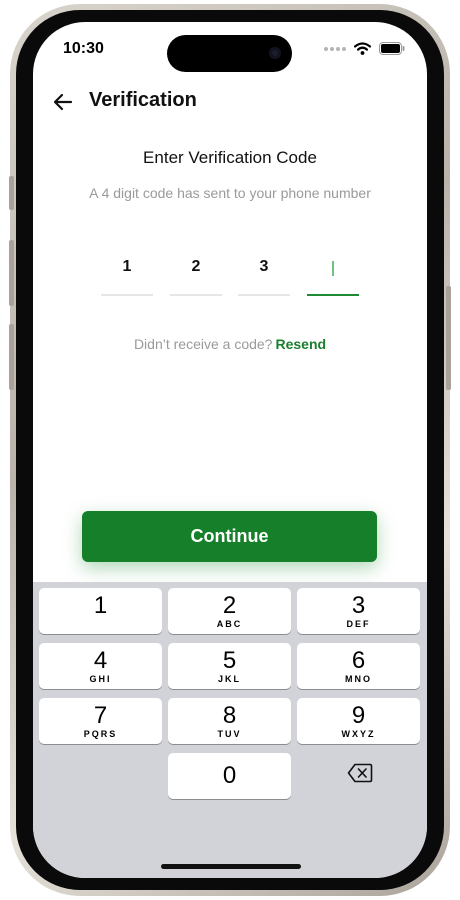 The image size is (460, 900). I want to click on verification-heading: Enter Verification Code, so click(230, 157).